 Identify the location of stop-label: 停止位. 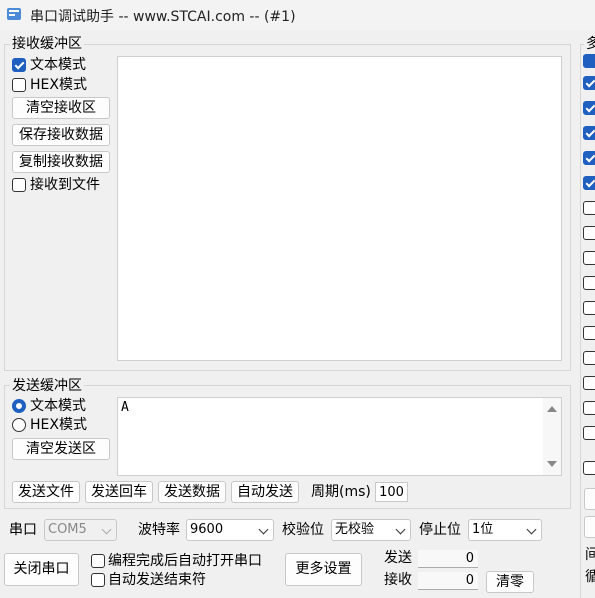
(440, 530).